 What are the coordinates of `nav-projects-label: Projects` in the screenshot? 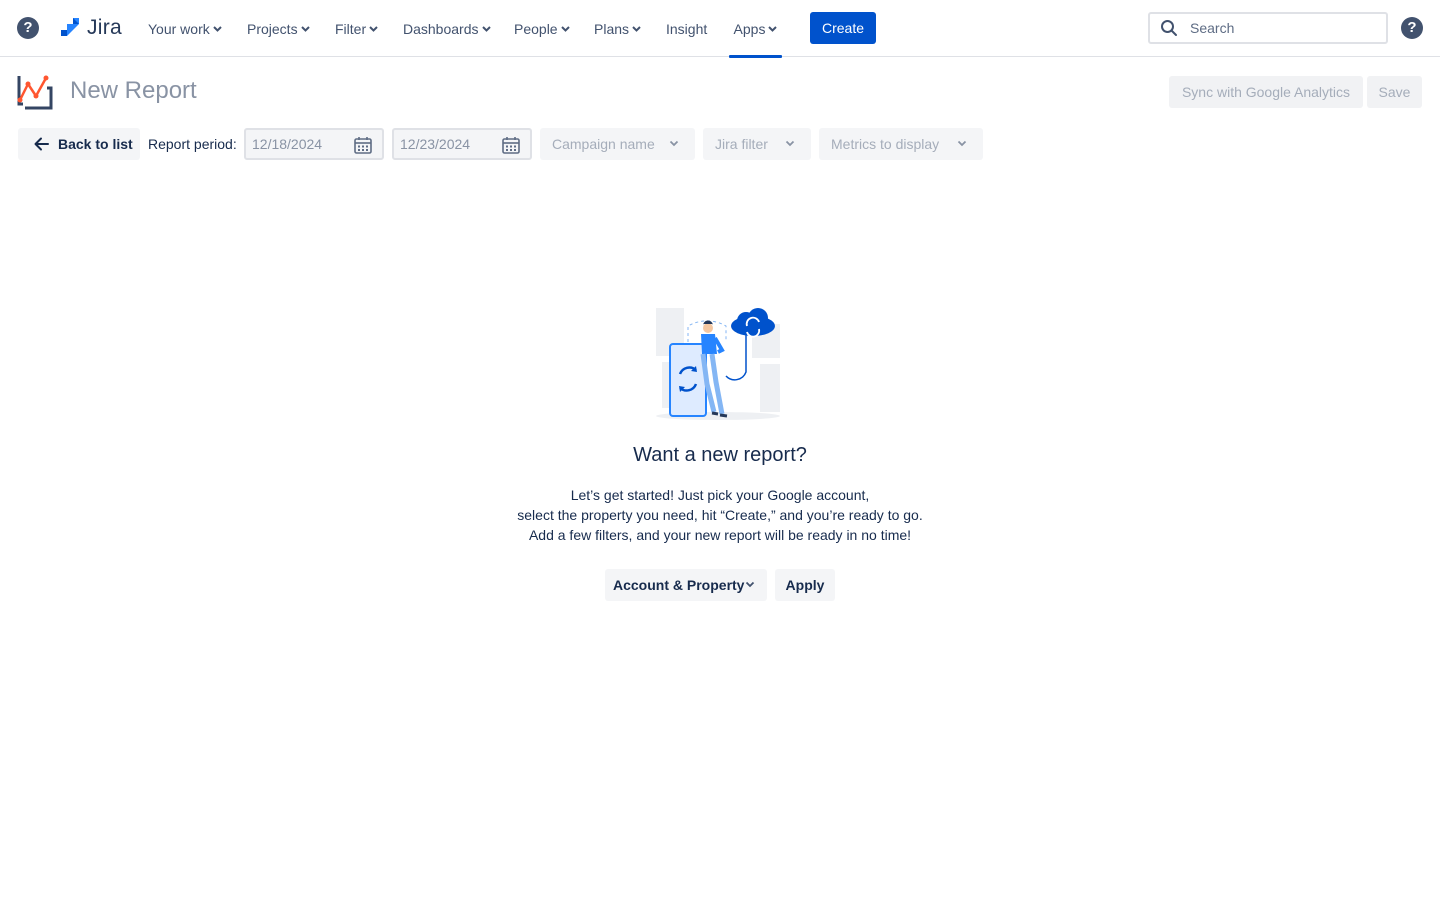 It's located at (272, 28).